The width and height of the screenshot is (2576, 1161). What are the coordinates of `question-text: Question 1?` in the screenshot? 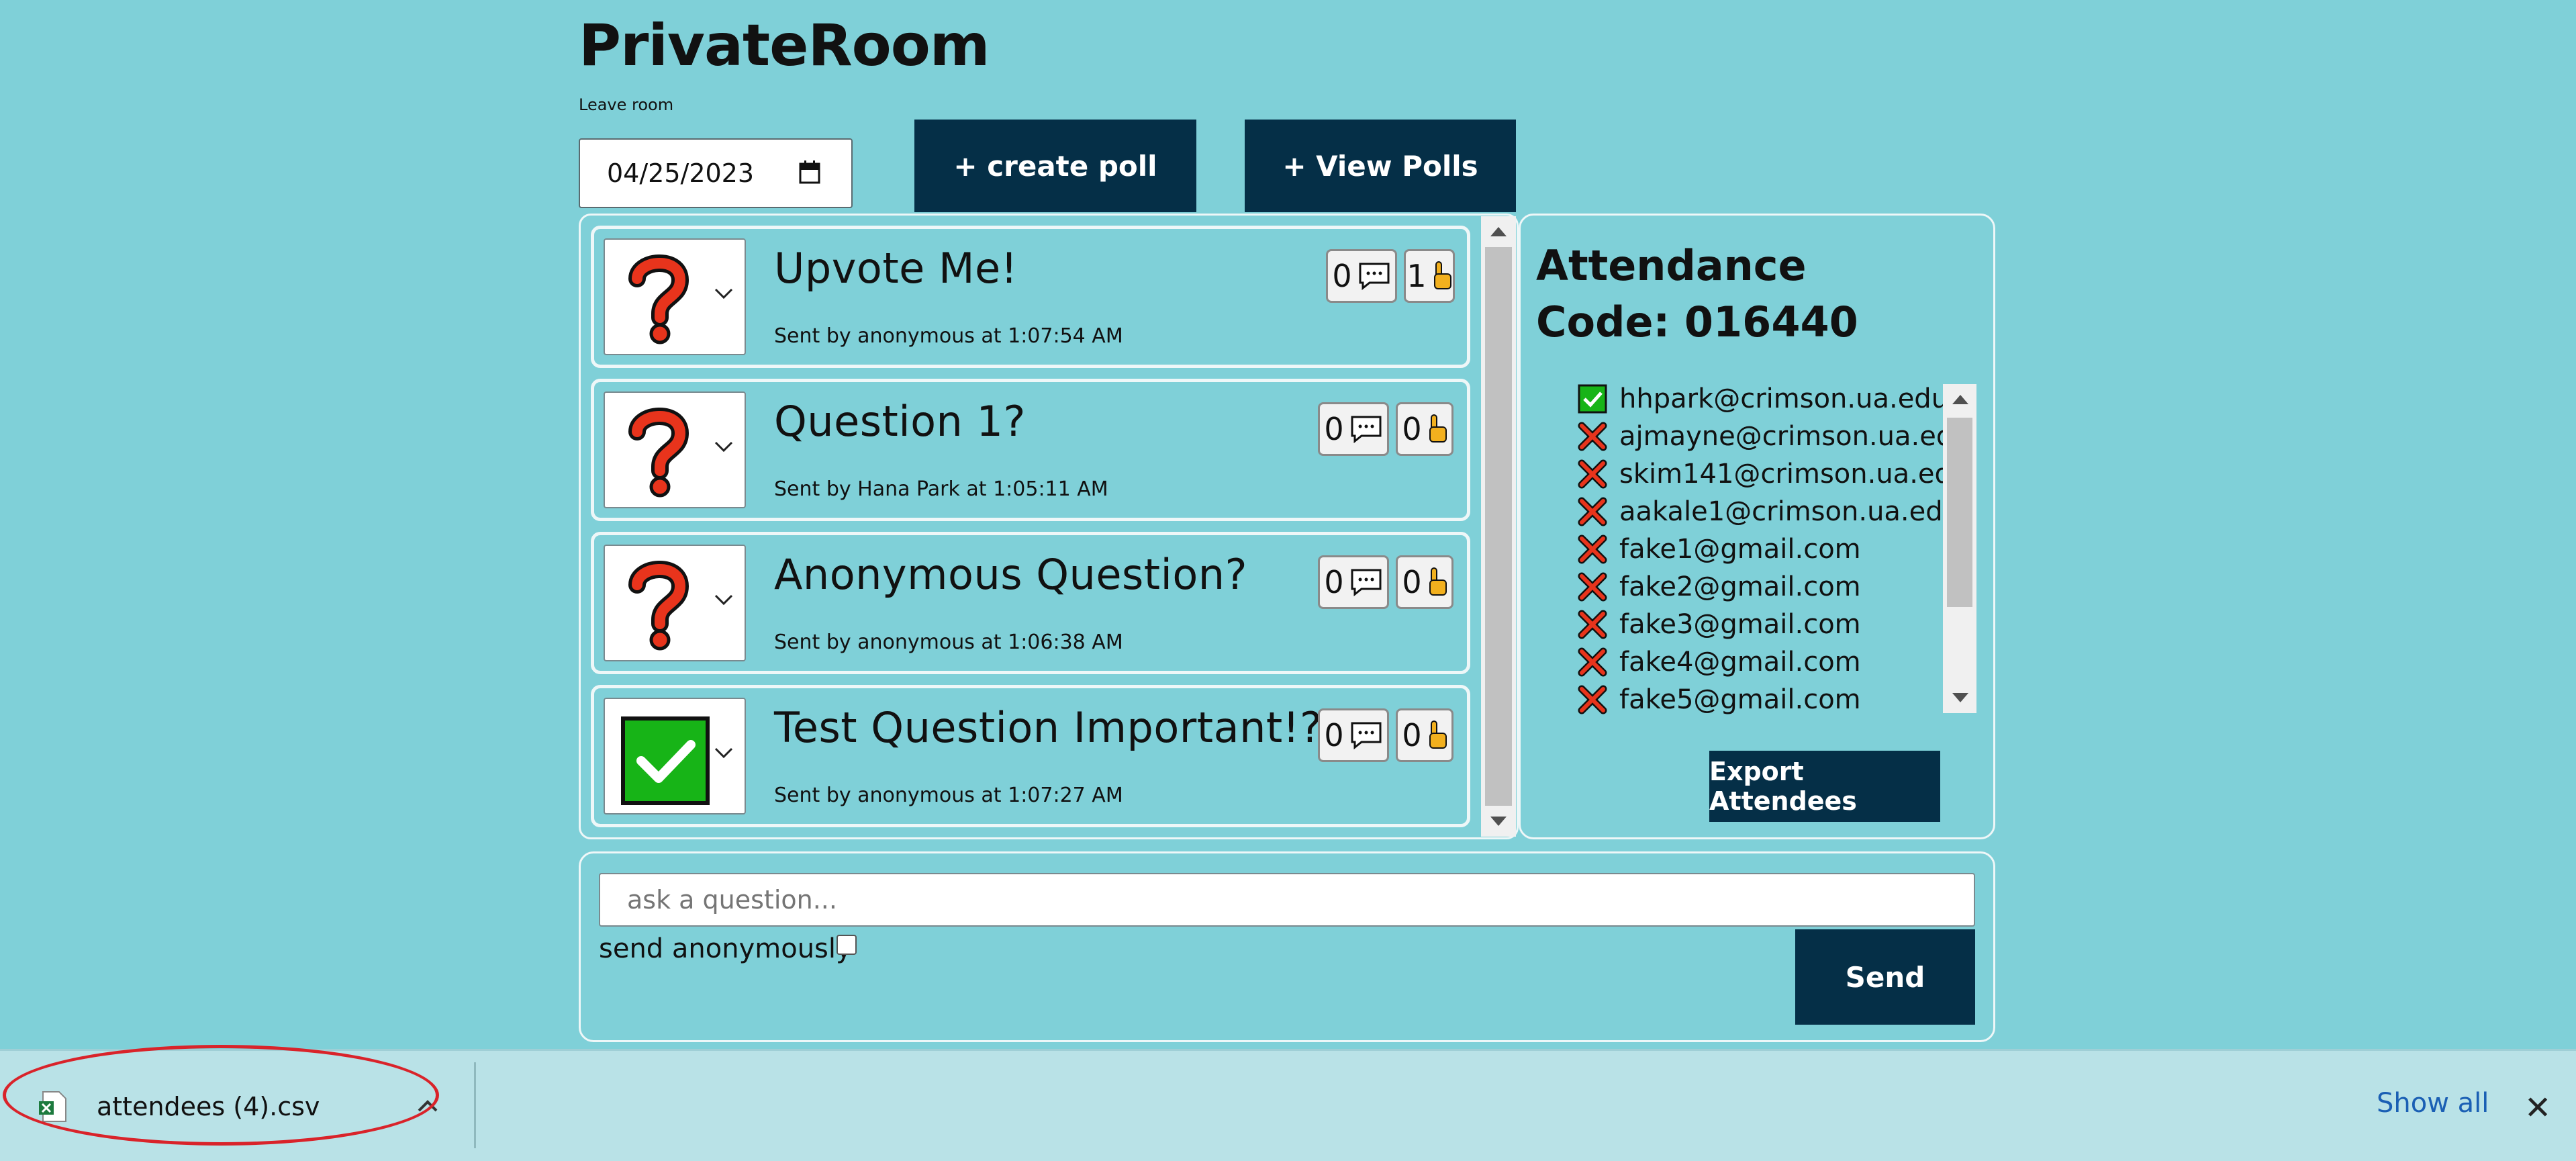 It's located at (900, 421).